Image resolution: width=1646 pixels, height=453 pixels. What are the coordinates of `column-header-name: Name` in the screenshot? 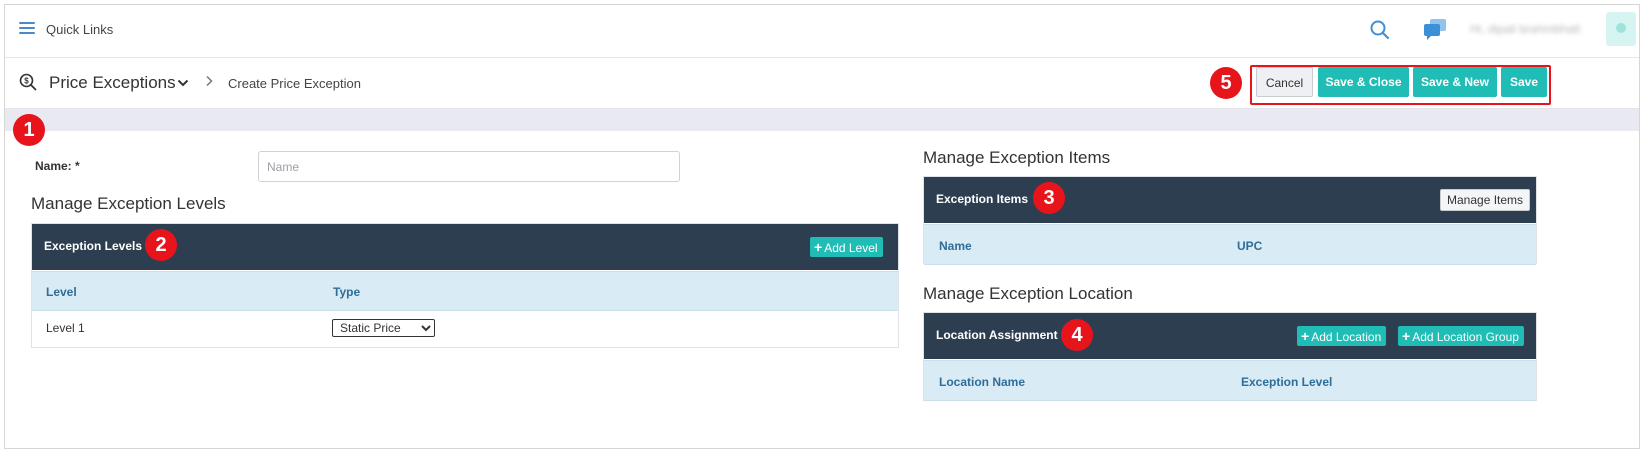 It's located at (955, 246).